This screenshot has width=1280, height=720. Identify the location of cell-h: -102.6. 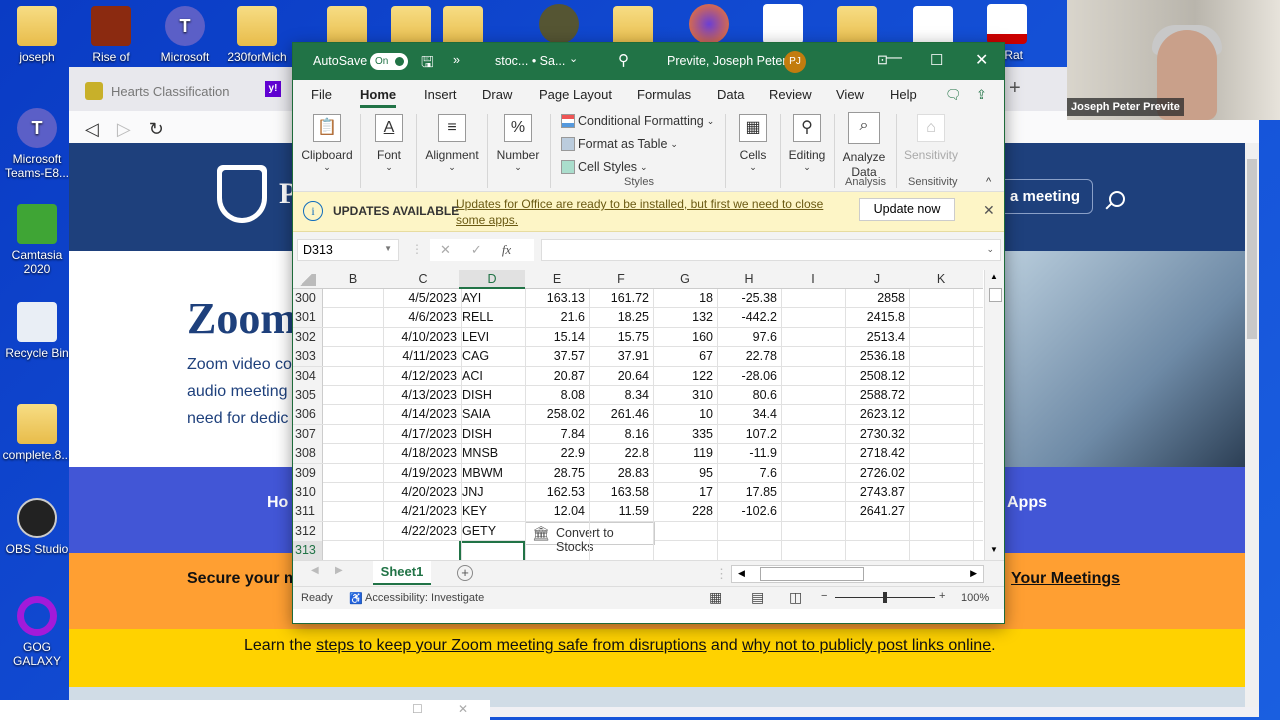
(747, 511).